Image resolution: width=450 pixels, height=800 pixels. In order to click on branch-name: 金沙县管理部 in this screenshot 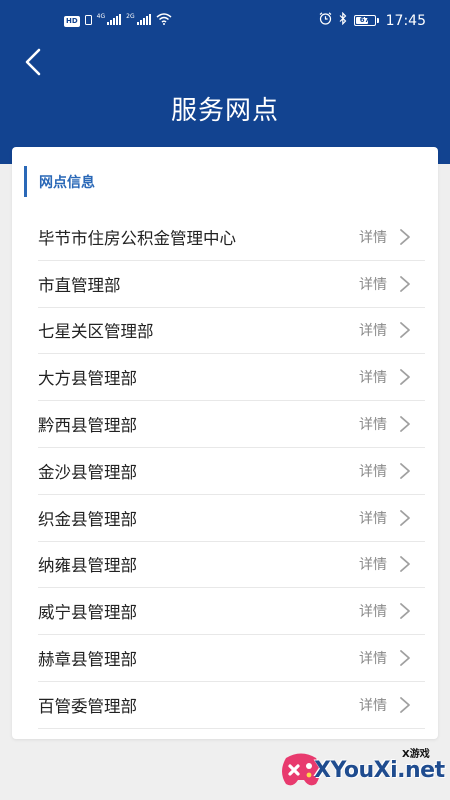, I will do `click(87, 472)`.